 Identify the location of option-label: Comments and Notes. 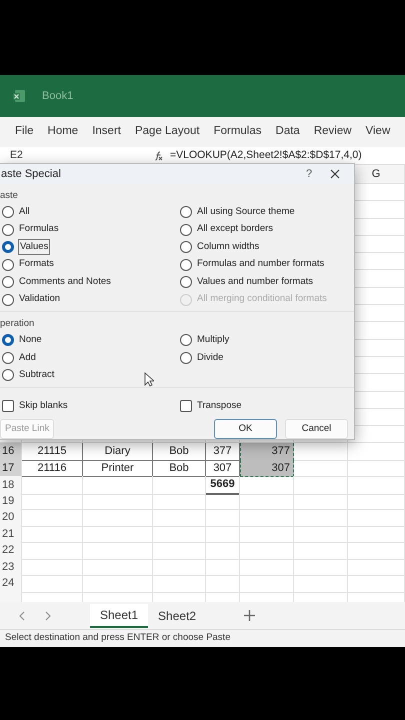
(65, 282).